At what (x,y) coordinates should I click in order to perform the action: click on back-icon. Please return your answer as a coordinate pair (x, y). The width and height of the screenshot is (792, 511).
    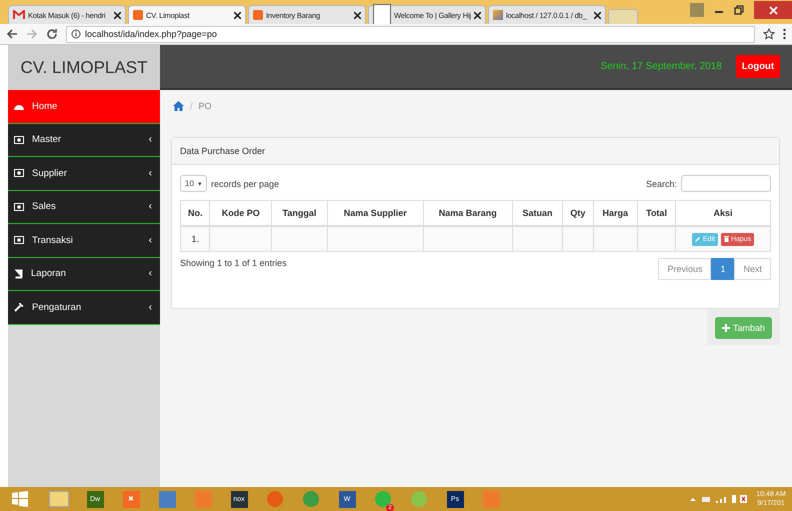
    Looking at the image, I should click on (12, 34).